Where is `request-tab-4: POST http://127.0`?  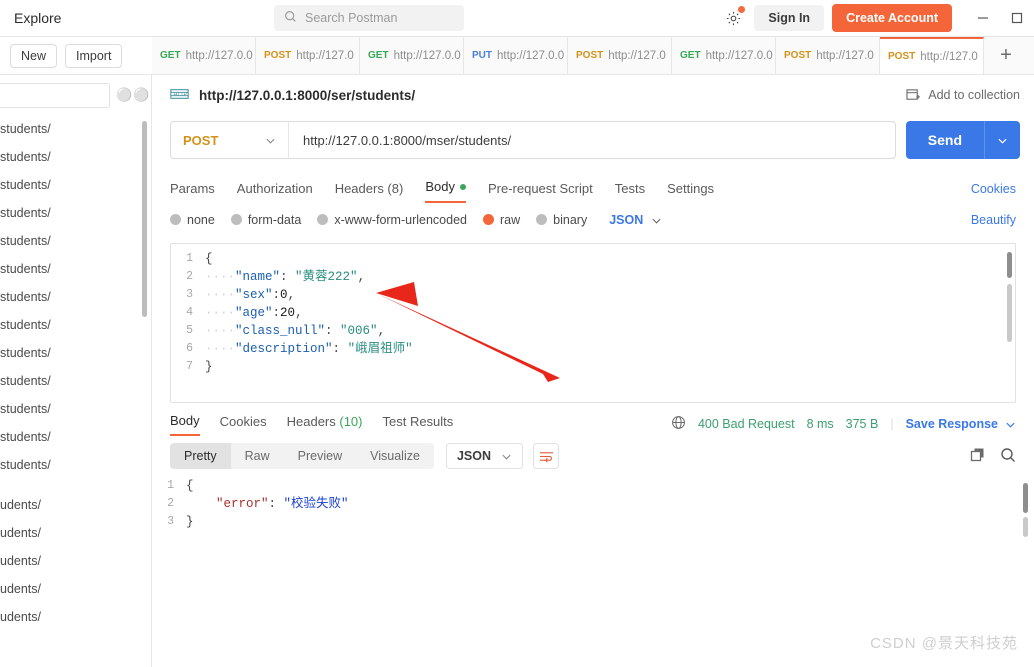 request-tab-4: POST http://127.0 is located at coordinates (620, 55).